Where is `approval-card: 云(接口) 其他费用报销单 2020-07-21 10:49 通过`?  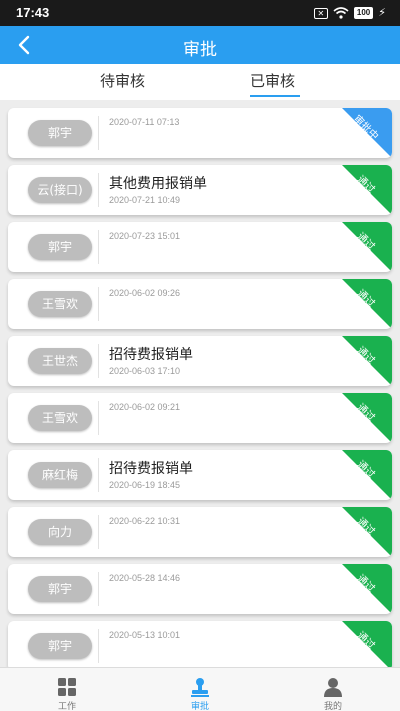
approval-card: 云(接口) 其他费用报销单 2020-07-21 10:49 通过 is located at coordinates (200, 190).